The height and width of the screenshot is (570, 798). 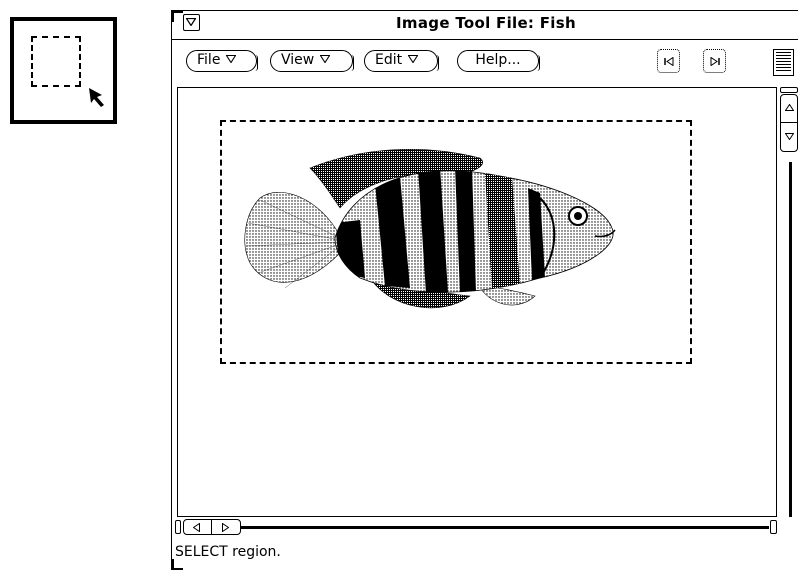 I want to click on view-menu-button: View, so click(x=312, y=61).